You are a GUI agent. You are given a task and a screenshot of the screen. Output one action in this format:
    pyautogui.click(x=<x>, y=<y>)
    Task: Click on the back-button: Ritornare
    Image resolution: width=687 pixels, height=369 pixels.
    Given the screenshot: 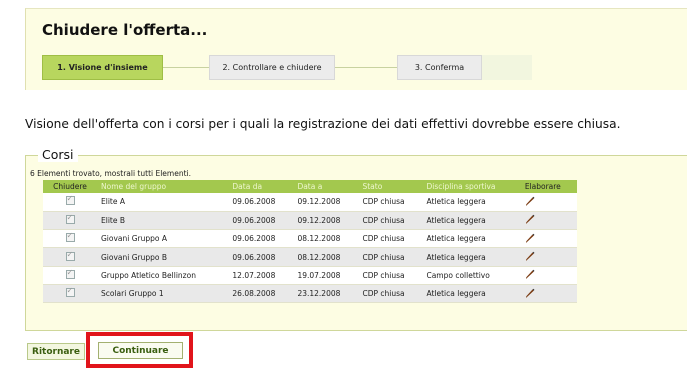 What is the action you would take?
    pyautogui.click(x=56, y=351)
    